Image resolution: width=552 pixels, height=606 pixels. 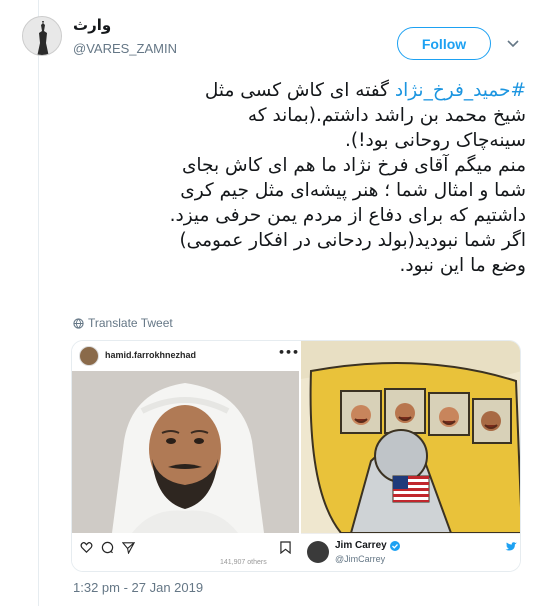 I want to click on school-bus-cartoon, so click(x=410, y=437).